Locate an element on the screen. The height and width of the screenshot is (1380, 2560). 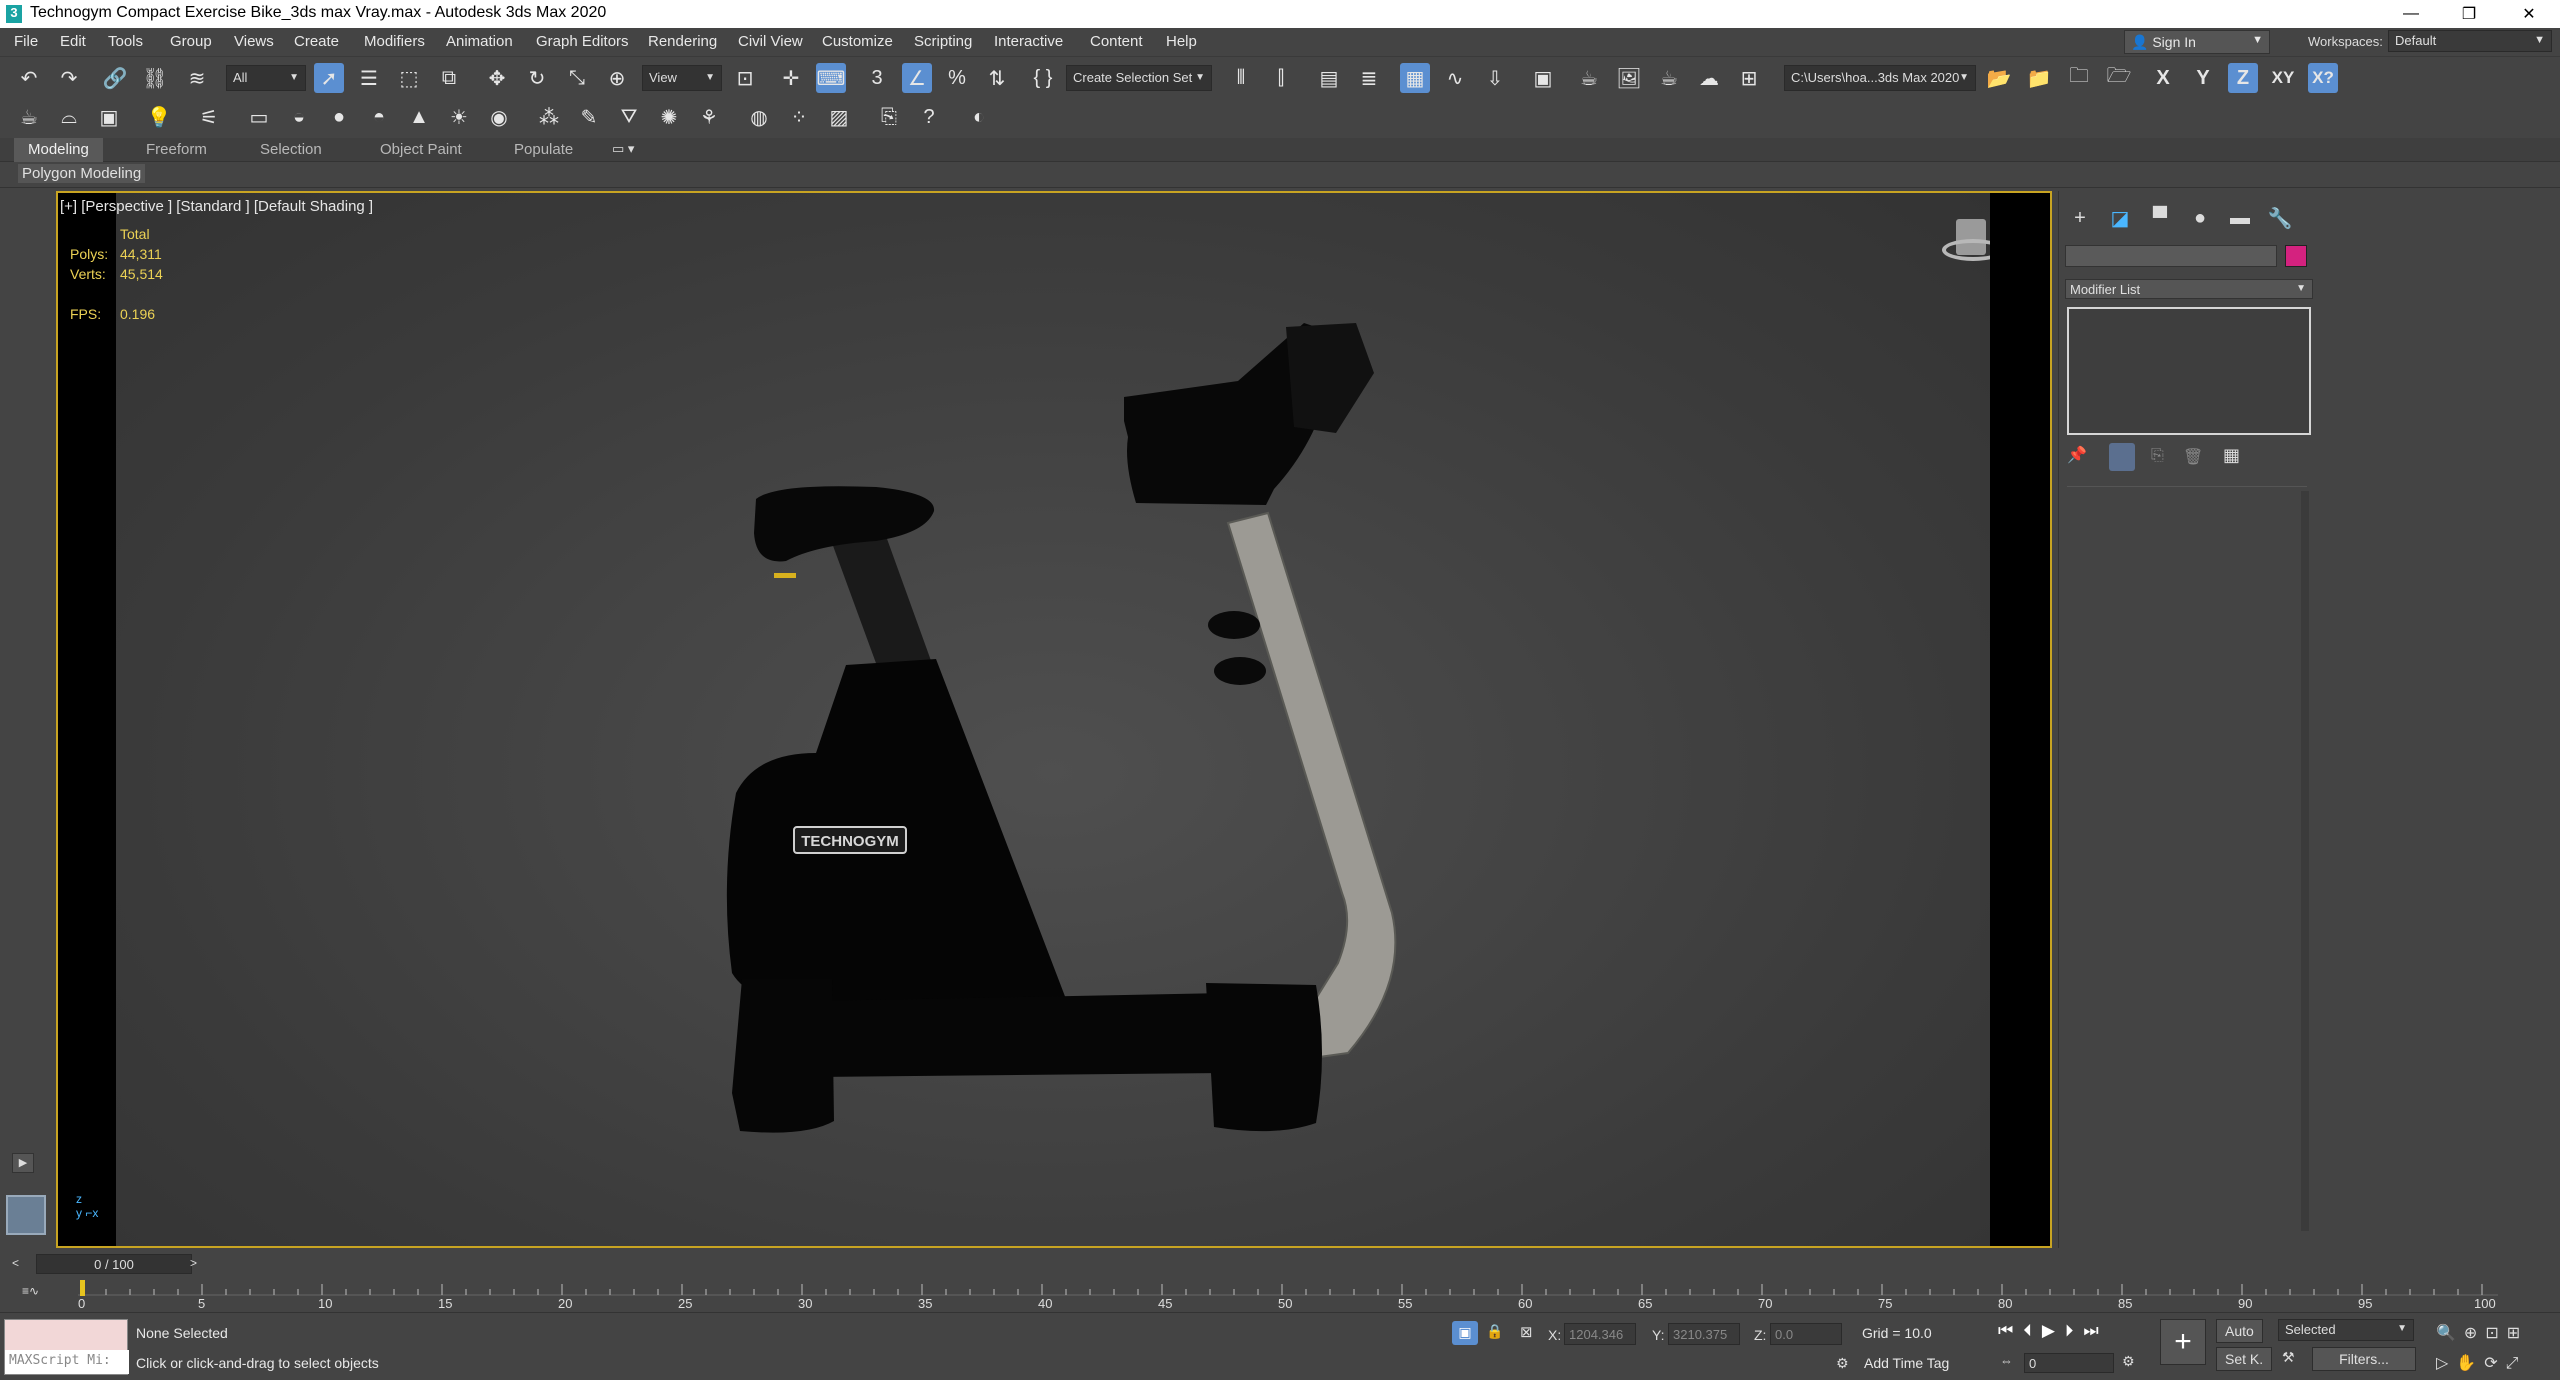
named-selection-dropdown: Create Selection Set ▼ is located at coordinates (1139, 78).